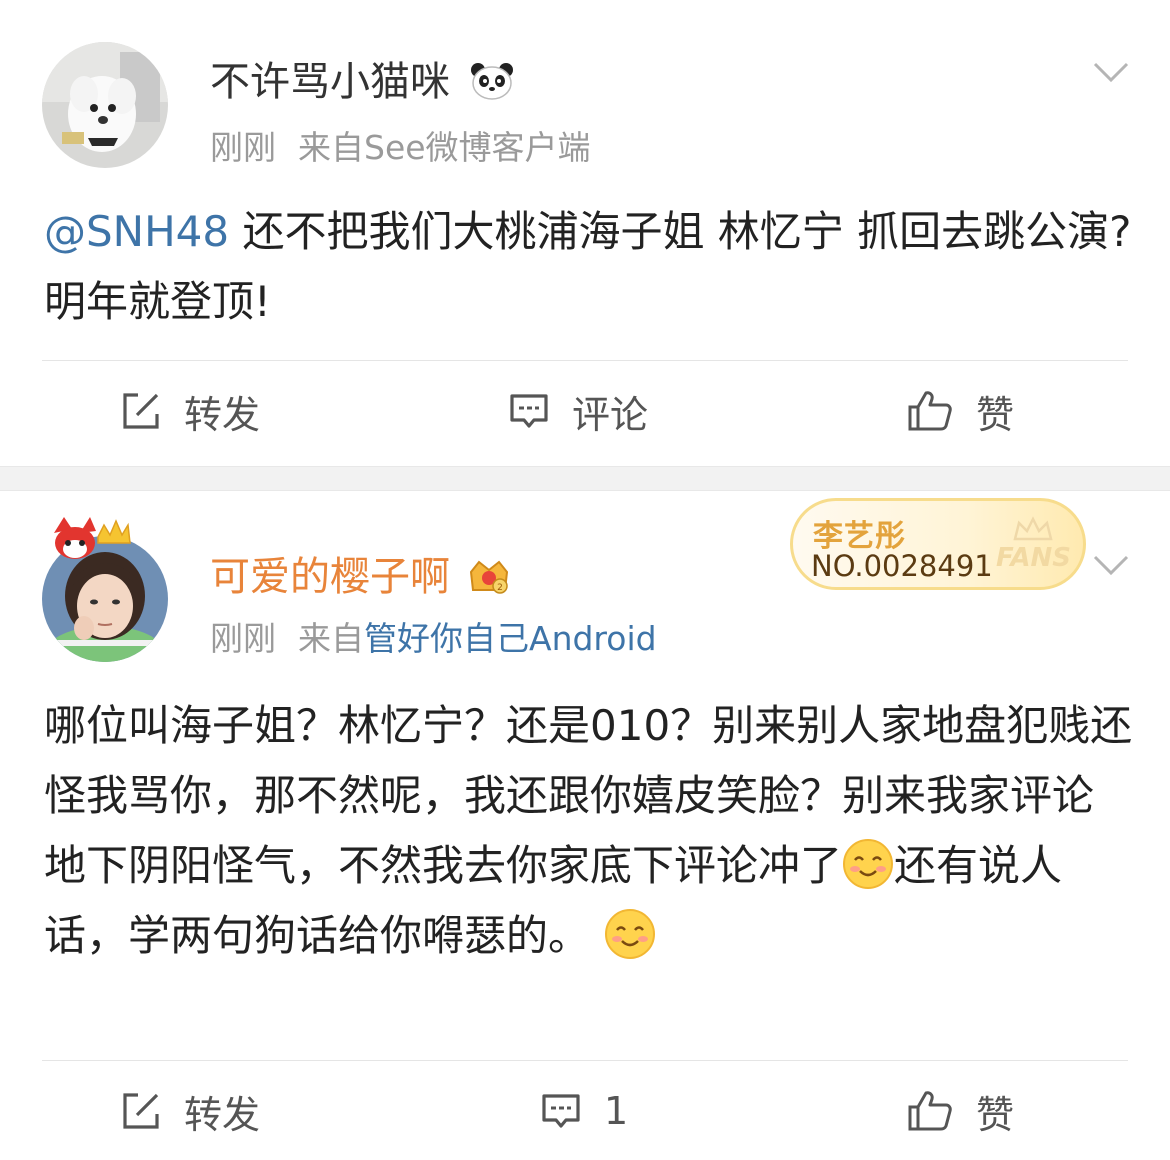  What do you see at coordinates (489, 576) in the screenshot?
I see `crown-badge-icon: 2` at bounding box center [489, 576].